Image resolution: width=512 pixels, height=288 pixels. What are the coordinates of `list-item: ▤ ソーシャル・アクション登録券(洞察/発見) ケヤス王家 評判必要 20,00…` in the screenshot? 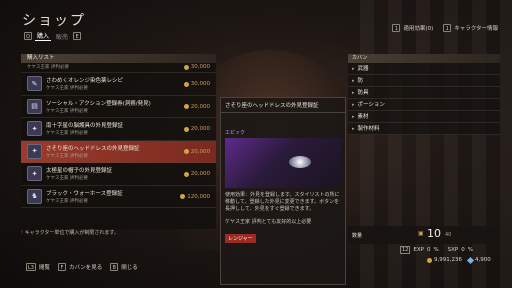 It's located at (118, 107).